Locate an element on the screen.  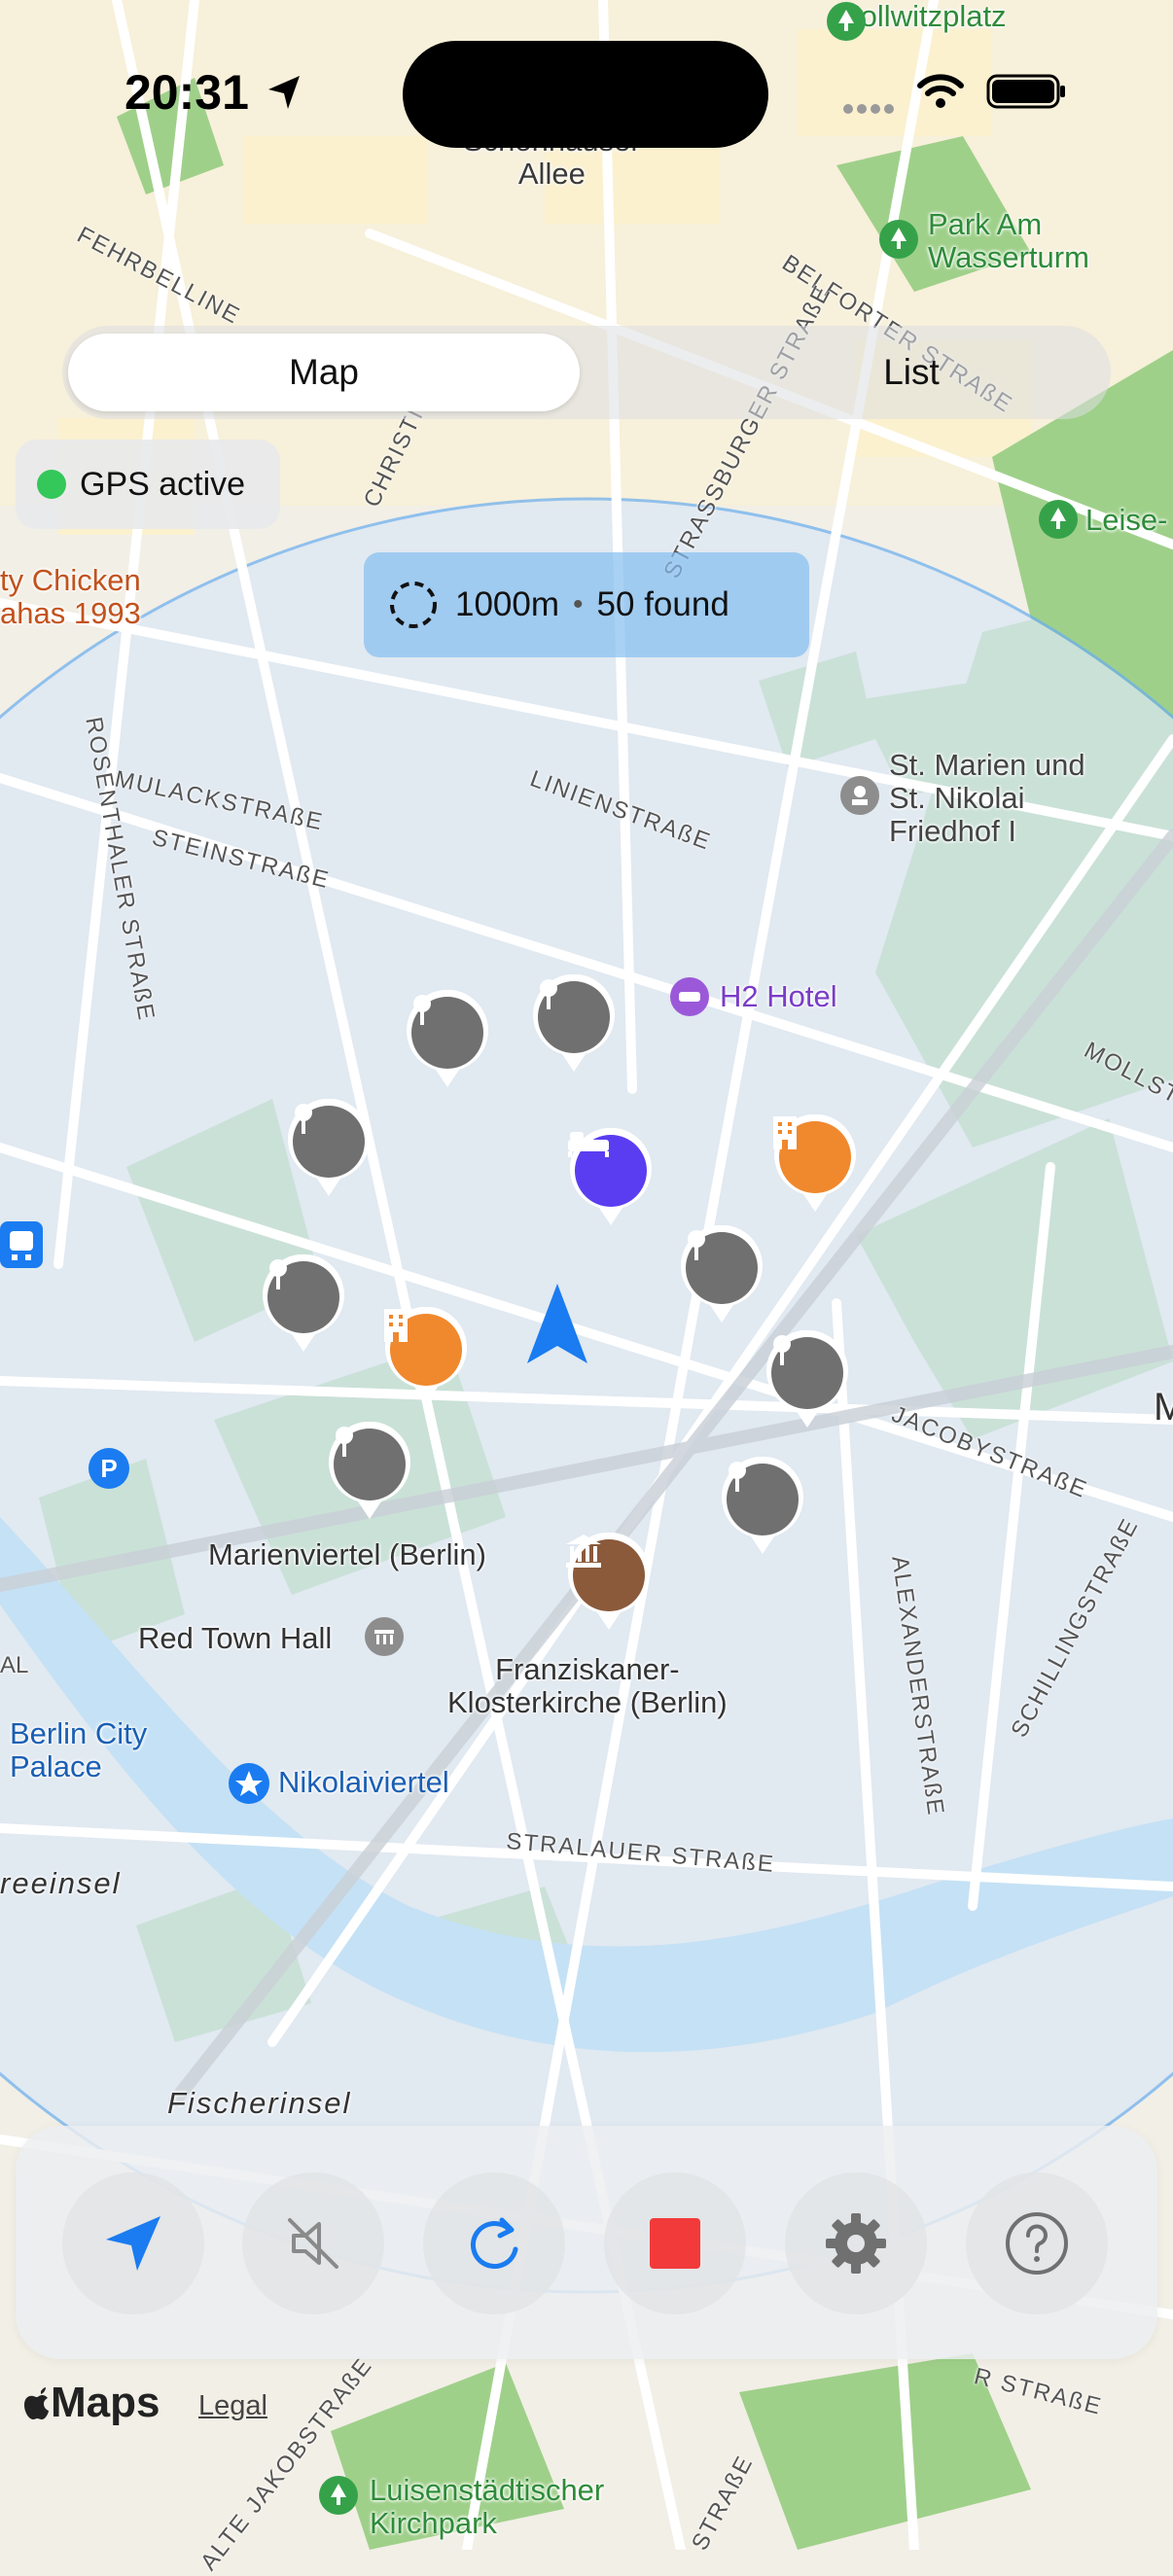
refresh-button is located at coordinates (494, 2243).